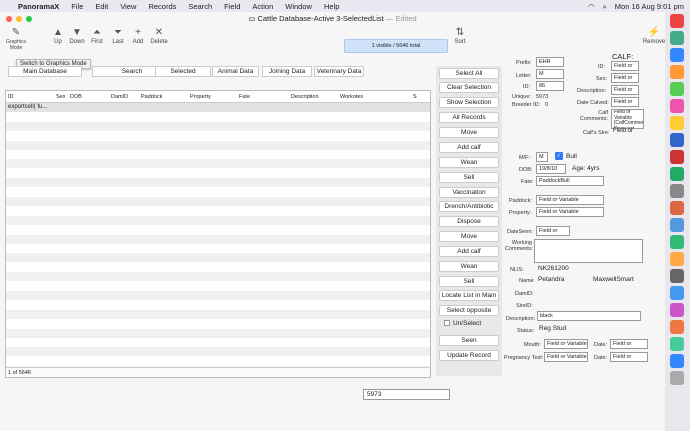 This screenshot has width=690, height=431. Describe the element at coordinates (469, 221) in the screenshot. I see `dispose-button: Dispose` at that location.